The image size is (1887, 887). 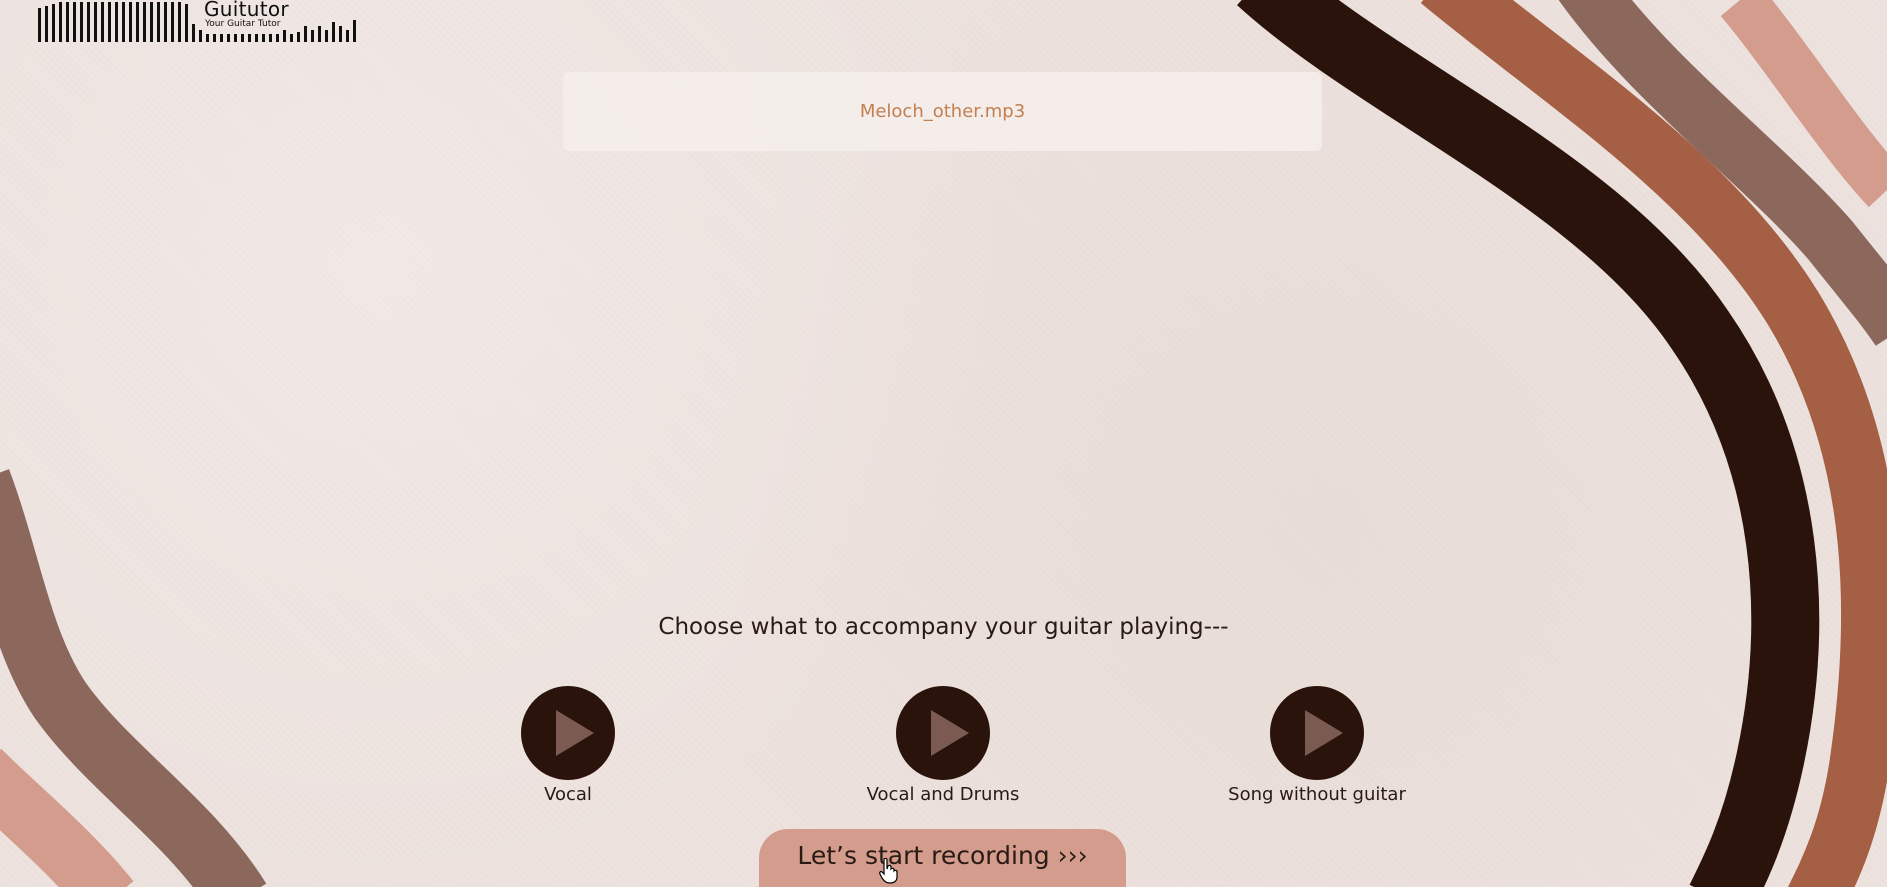 I want to click on hand-cursor-icon, so click(x=888, y=871).